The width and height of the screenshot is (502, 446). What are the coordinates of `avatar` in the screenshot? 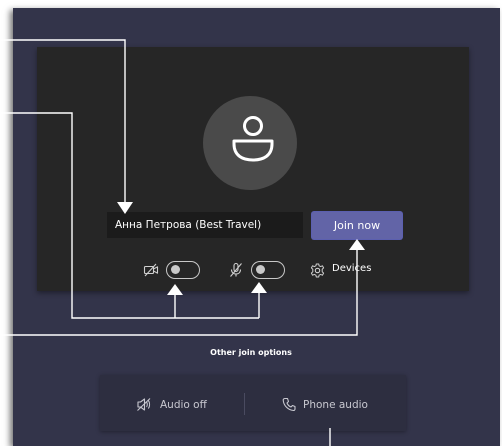 It's located at (250, 143).